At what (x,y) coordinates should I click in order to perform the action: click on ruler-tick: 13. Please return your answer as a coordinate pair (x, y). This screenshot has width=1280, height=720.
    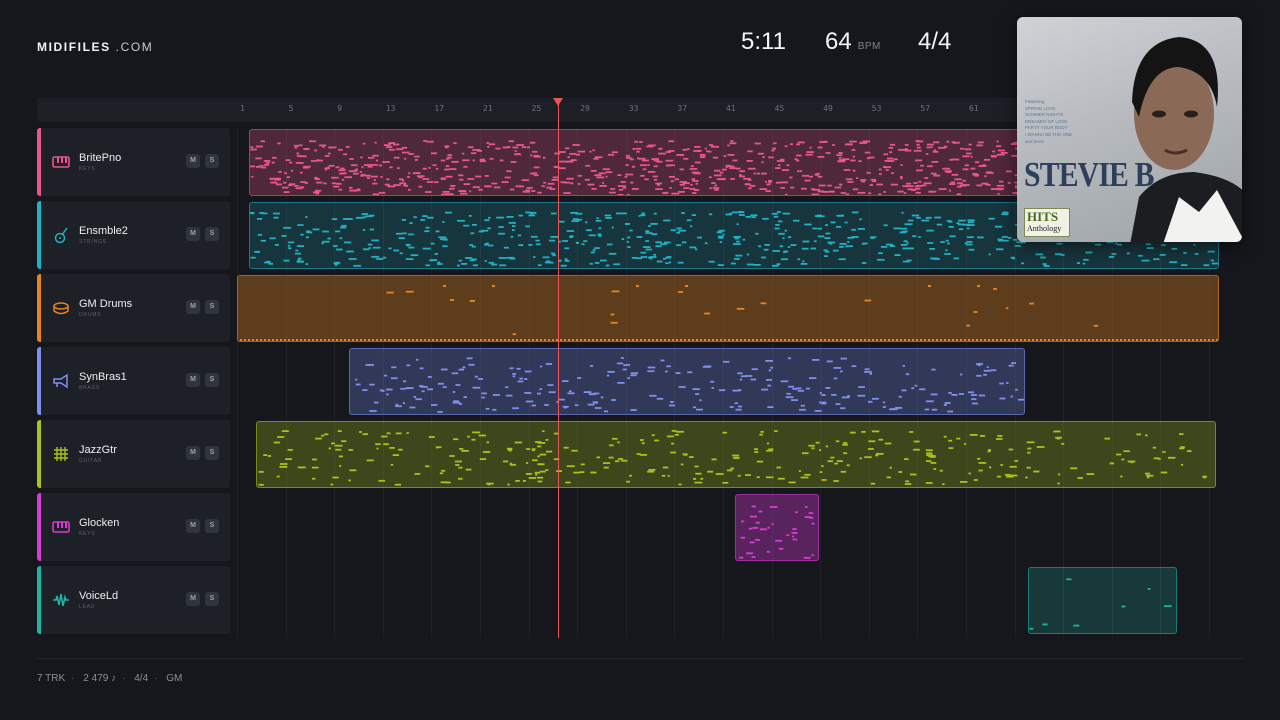
    Looking at the image, I should click on (390, 108).